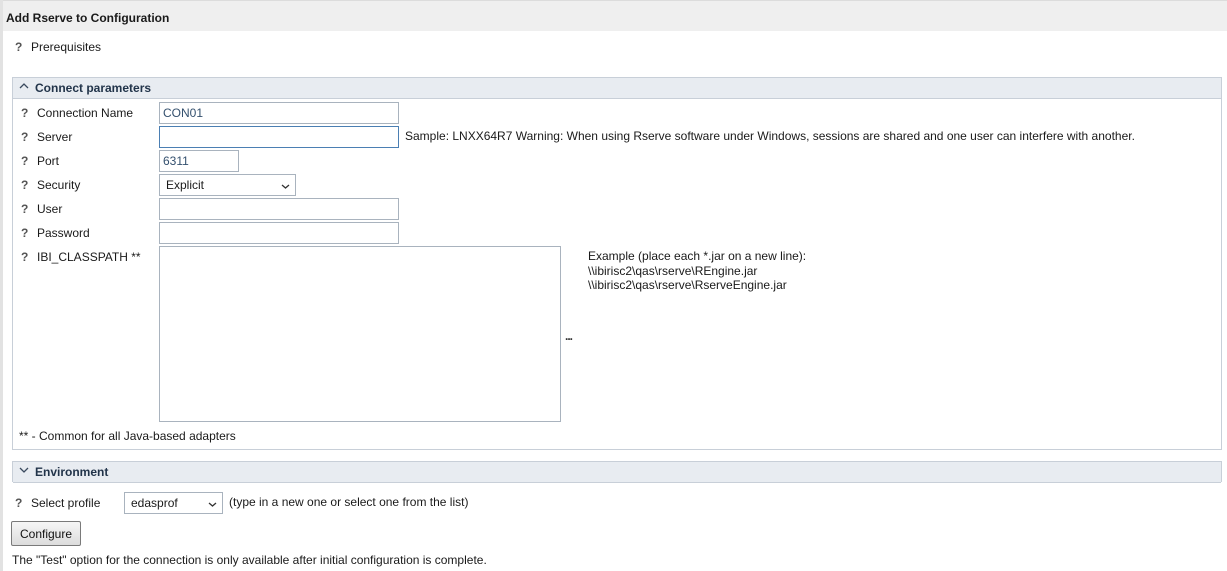 This screenshot has height=571, width=1227. Describe the element at coordinates (72, 472) in the screenshot. I see `section-title: Environment` at that location.